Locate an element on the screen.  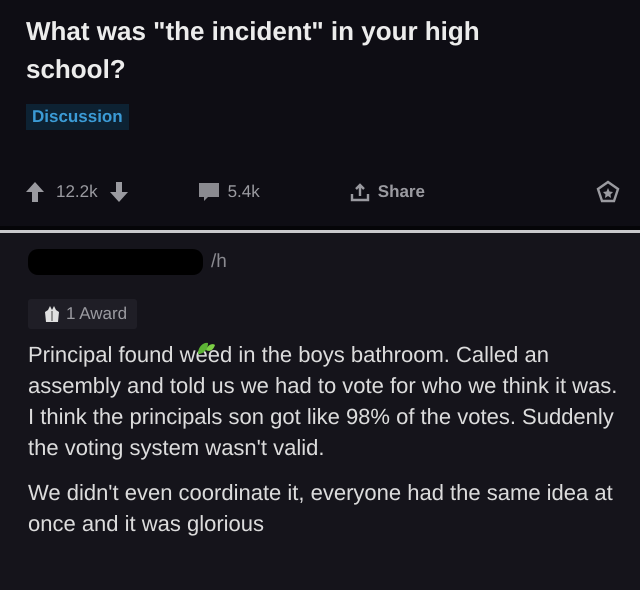
upvote-icon is located at coordinates (35, 192).